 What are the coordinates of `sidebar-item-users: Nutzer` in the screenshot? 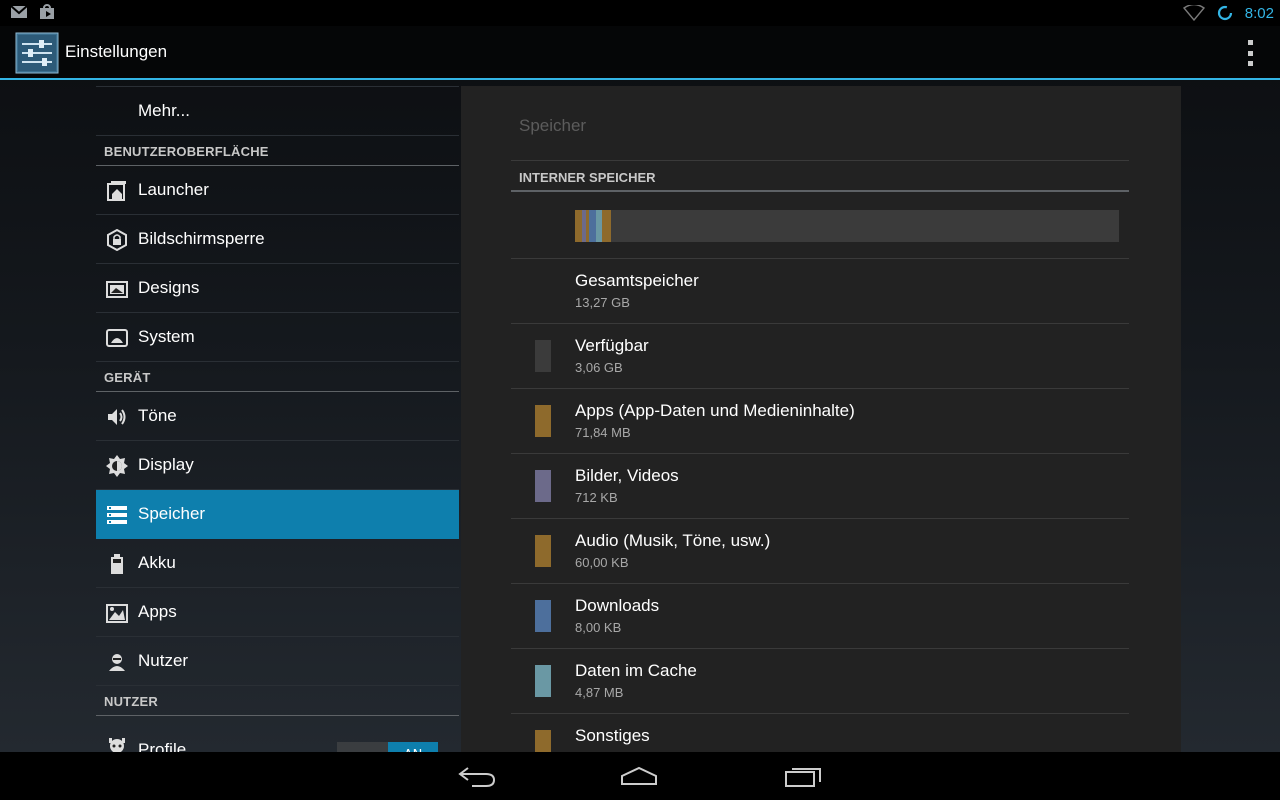 It's located at (277, 661).